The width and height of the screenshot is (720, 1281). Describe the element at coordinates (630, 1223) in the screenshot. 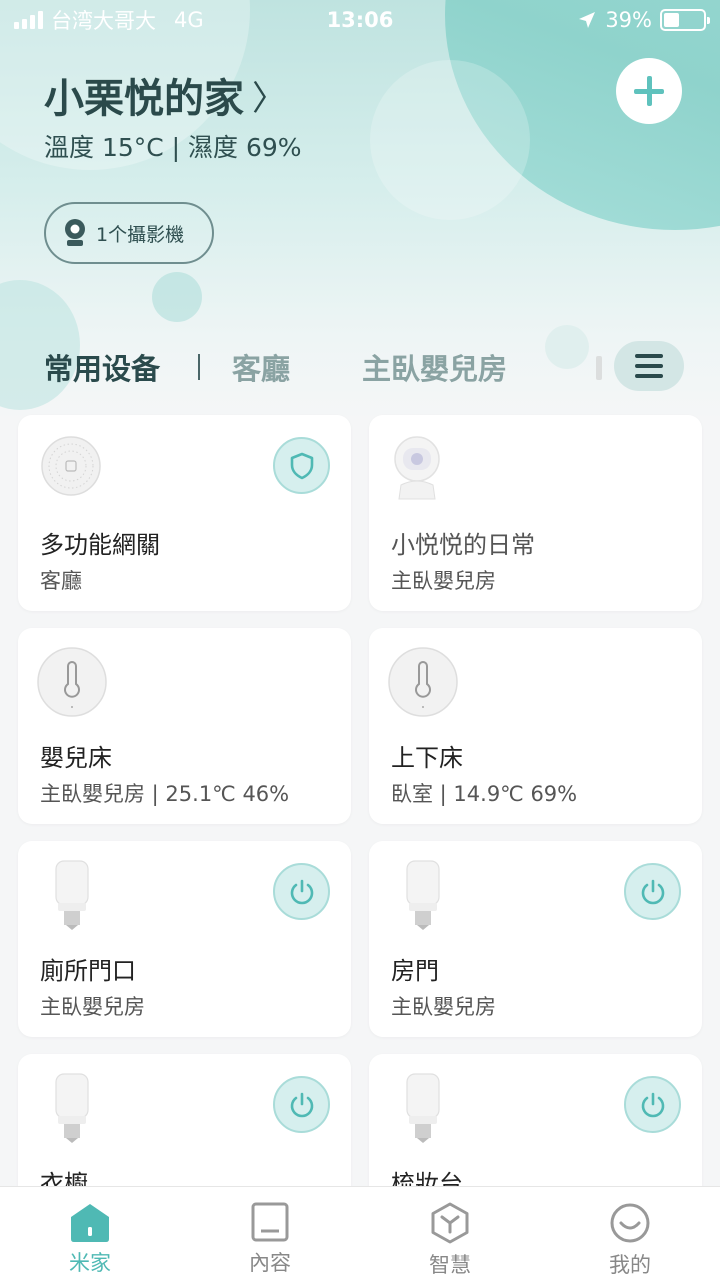

I see `profile-icon` at that location.